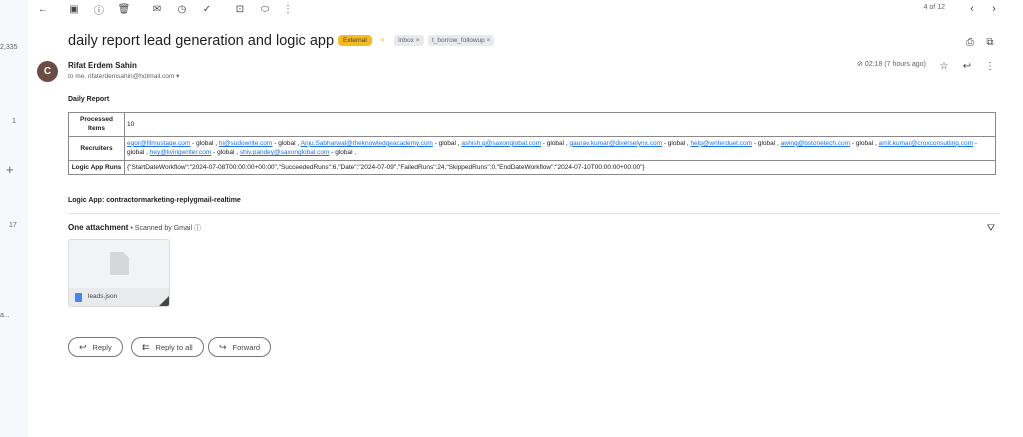 The width and height of the screenshot is (1023, 437). Describe the element at coordinates (98, 227) in the screenshot. I see `attachment-count: One attachment` at that location.